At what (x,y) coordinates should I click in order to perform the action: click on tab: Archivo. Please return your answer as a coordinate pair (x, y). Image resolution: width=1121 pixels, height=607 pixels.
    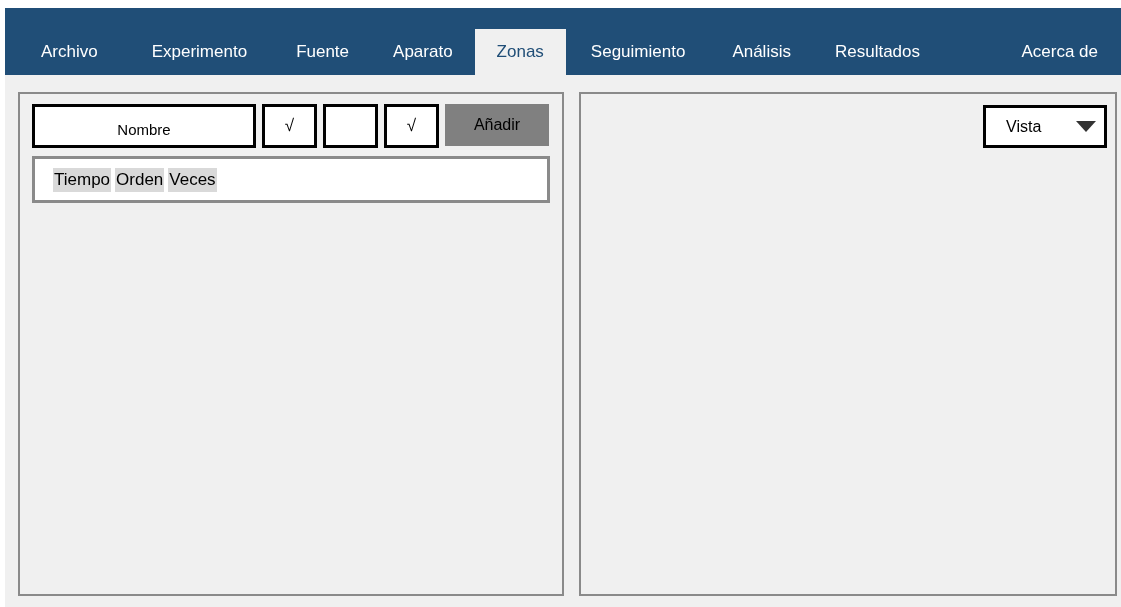
    Looking at the image, I should click on (69, 52).